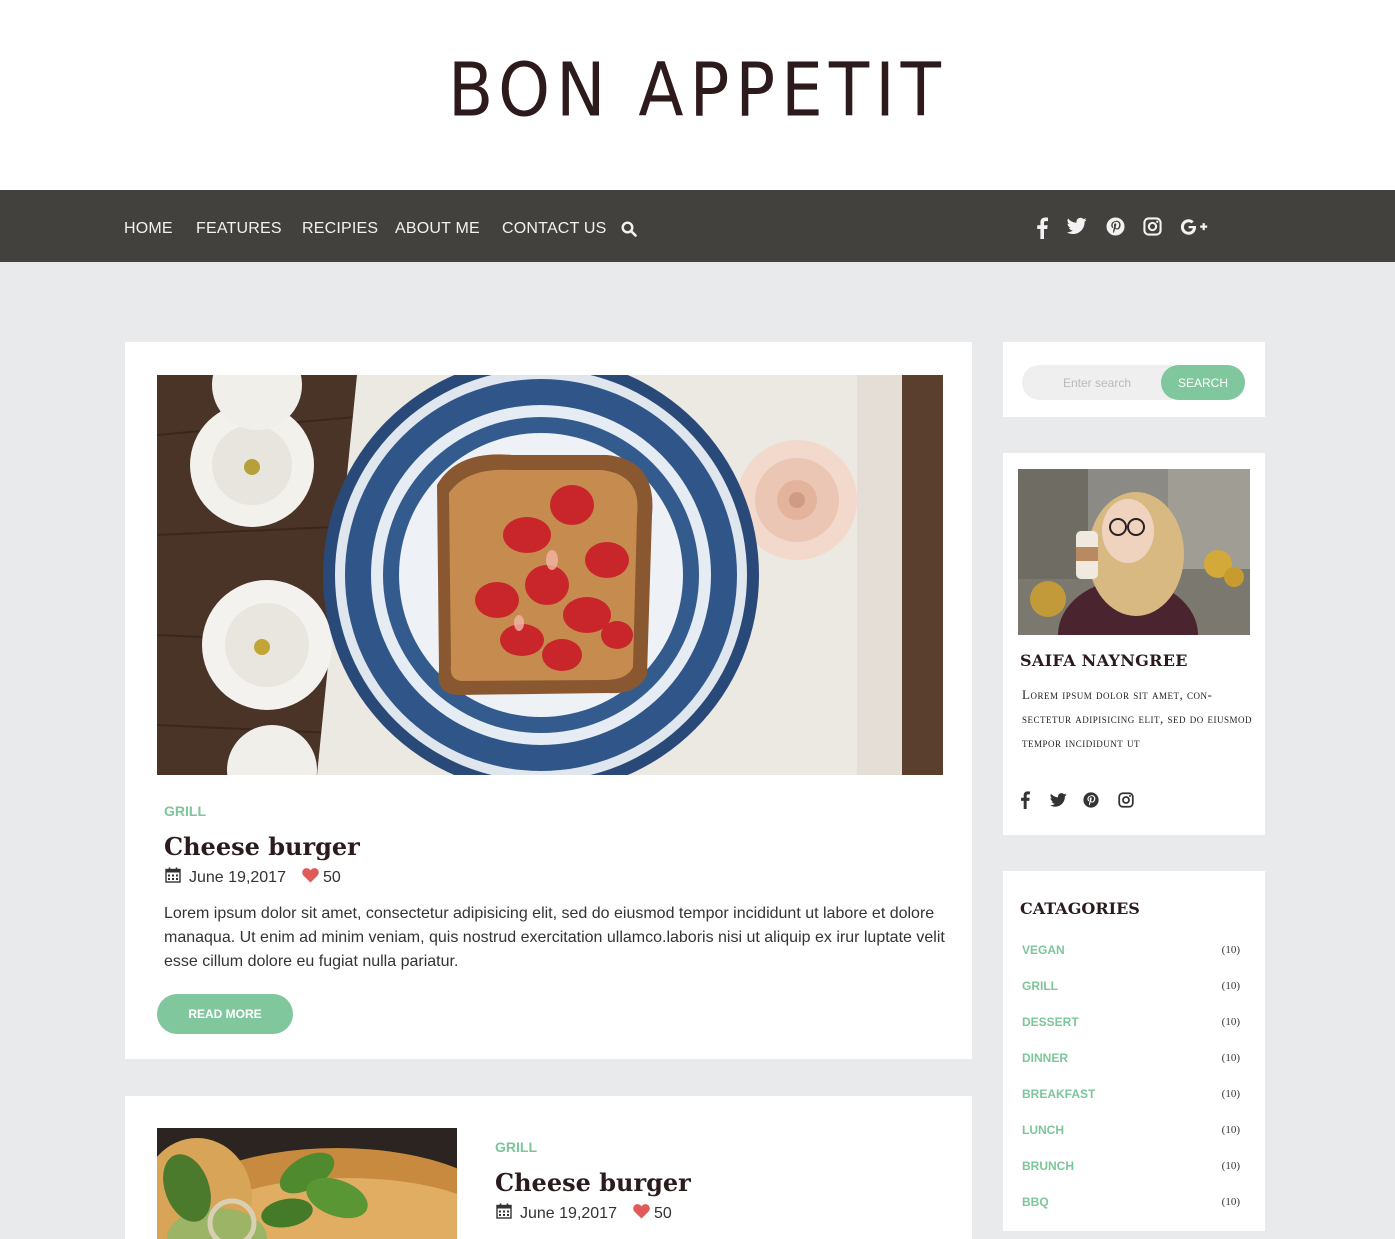 The image size is (1395, 1239). What do you see at coordinates (1097, 382) in the screenshot?
I see `search-input` at bounding box center [1097, 382].